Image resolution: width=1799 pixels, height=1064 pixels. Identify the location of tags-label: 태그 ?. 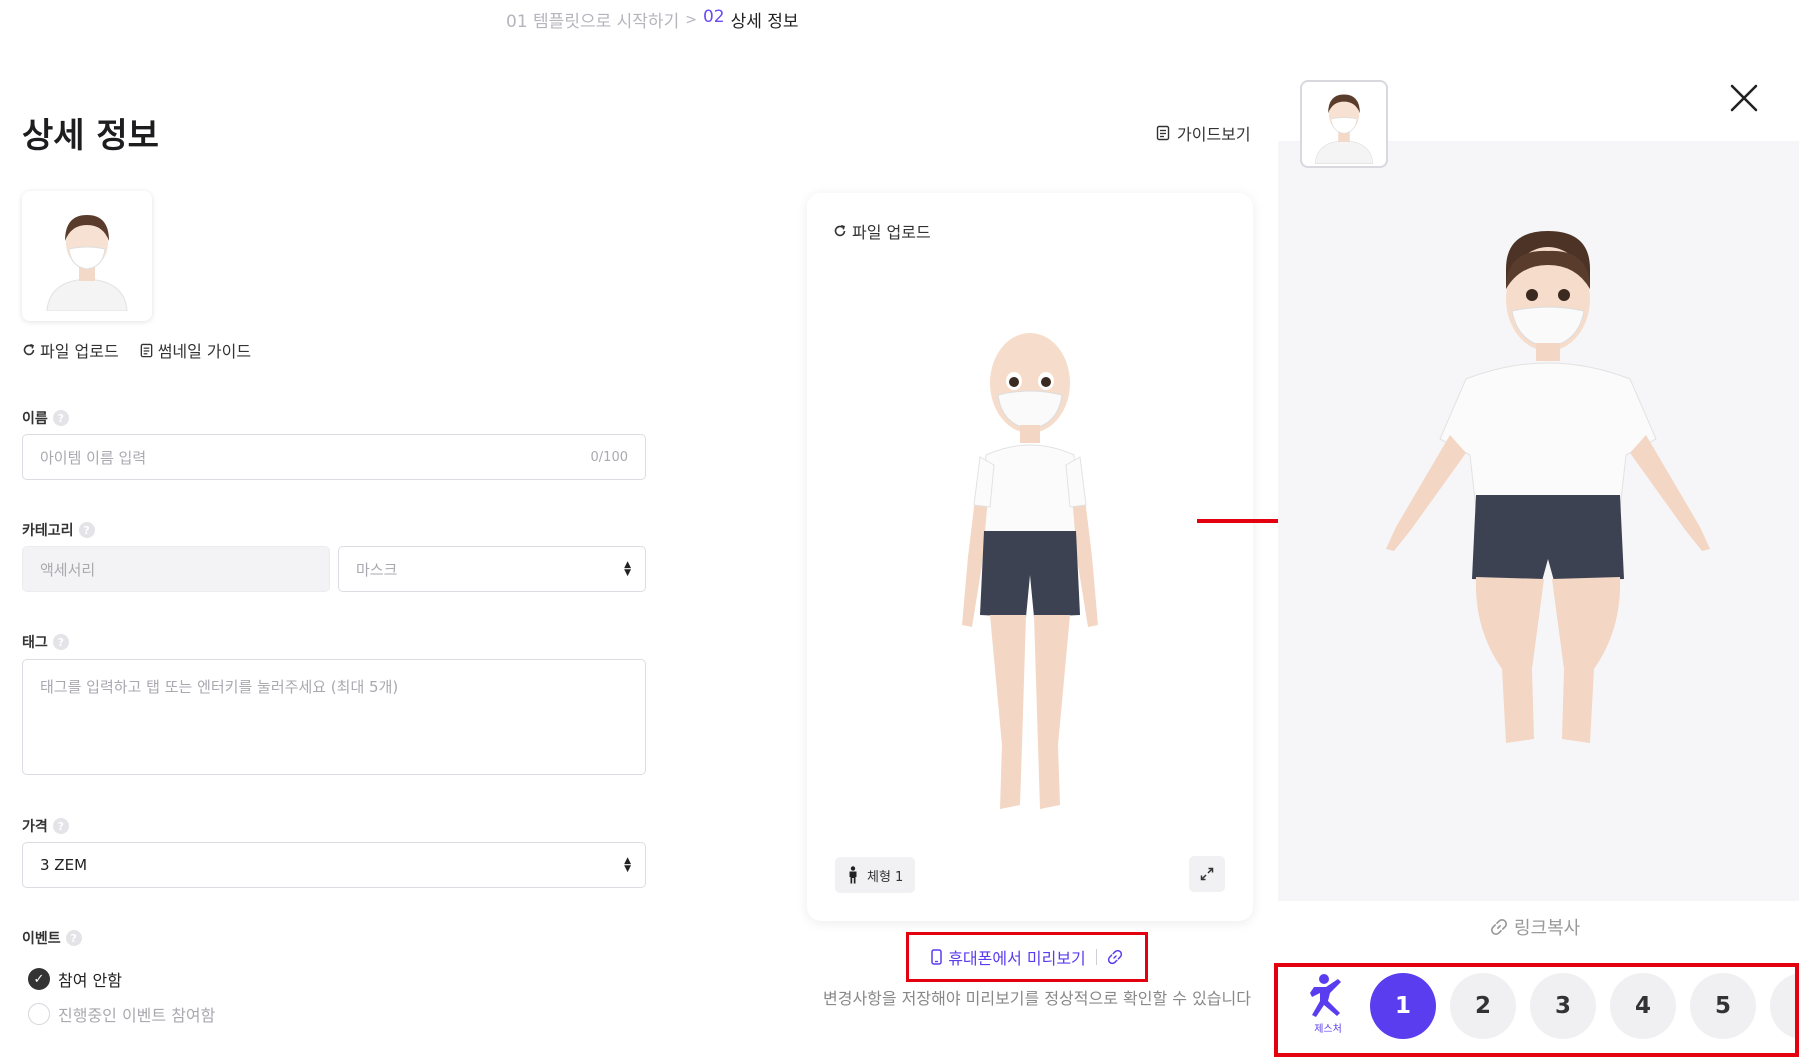
(45, 642).